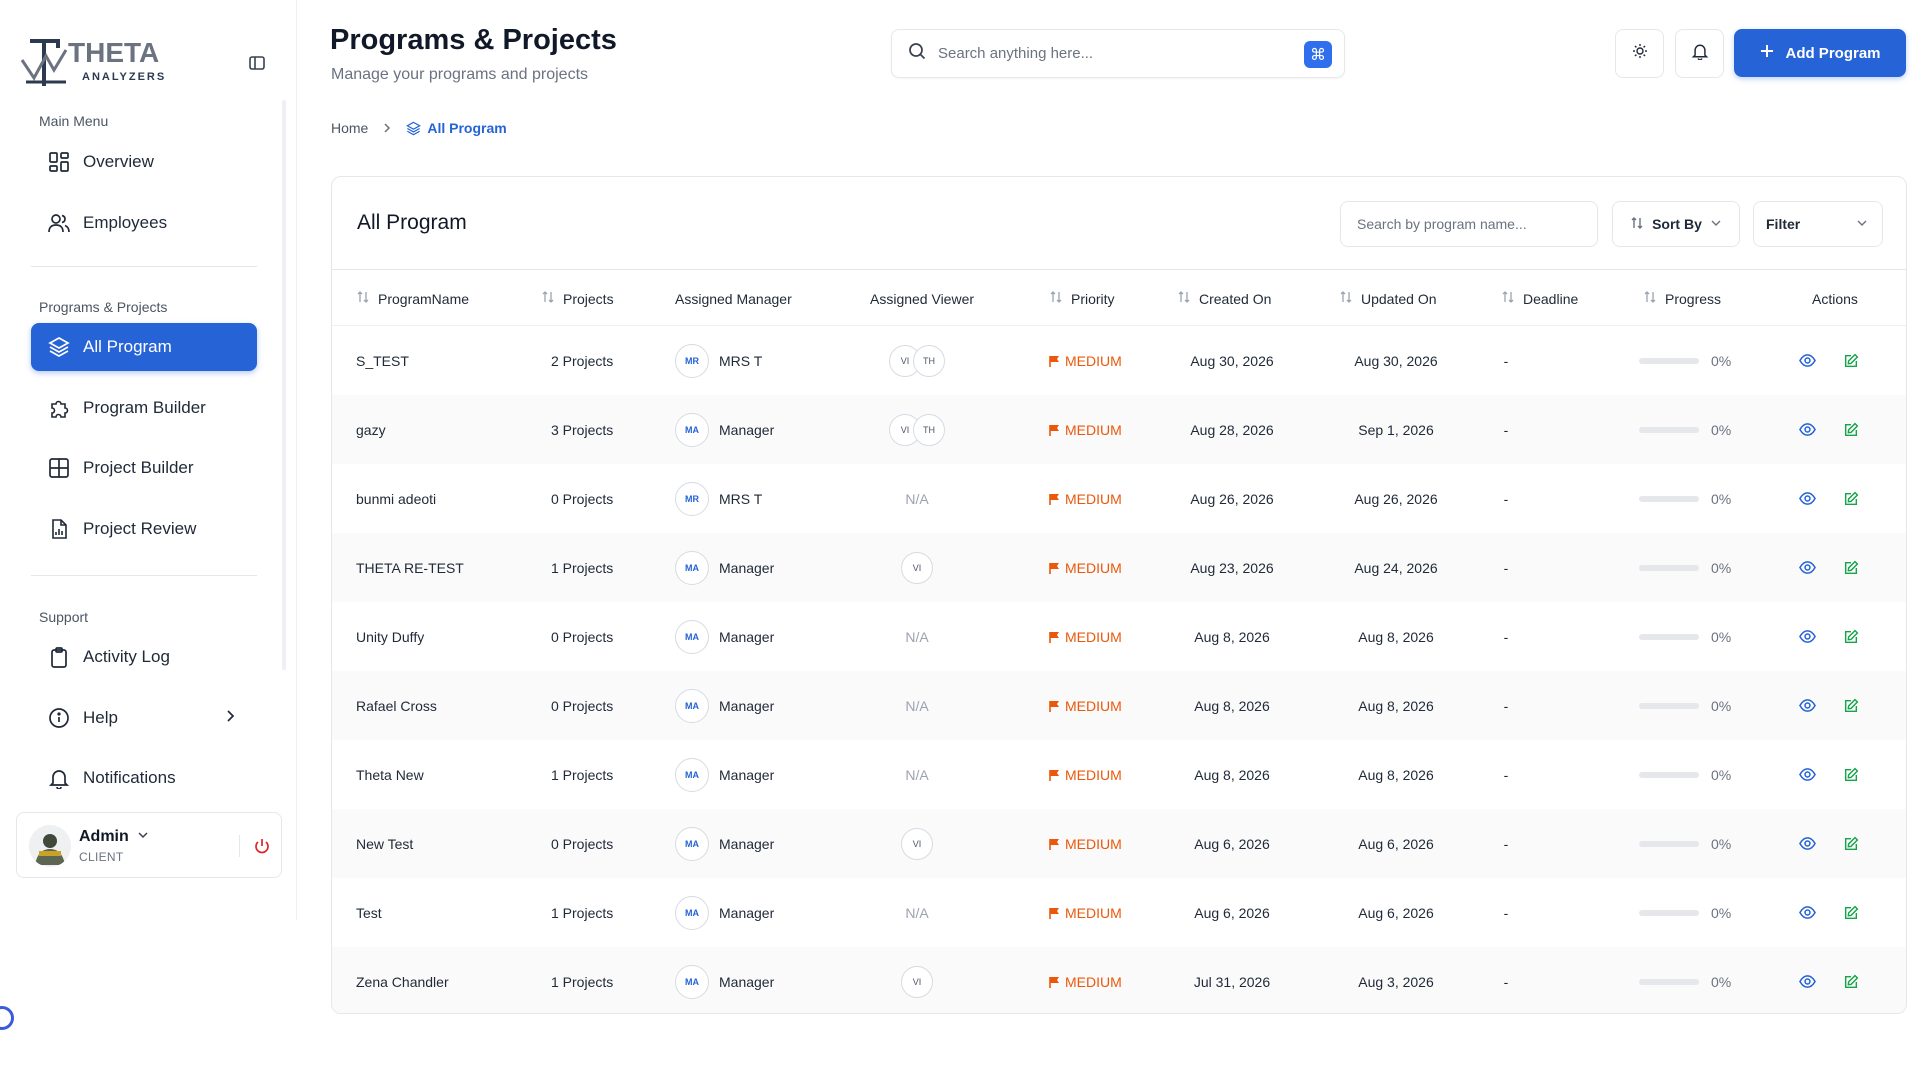 The height and width of the screenshot is (1085, 1920). What do you see at coordinates (387, 128) in the screenshot?
I see `chevron-right-icon` at bounding box center [387, 128].